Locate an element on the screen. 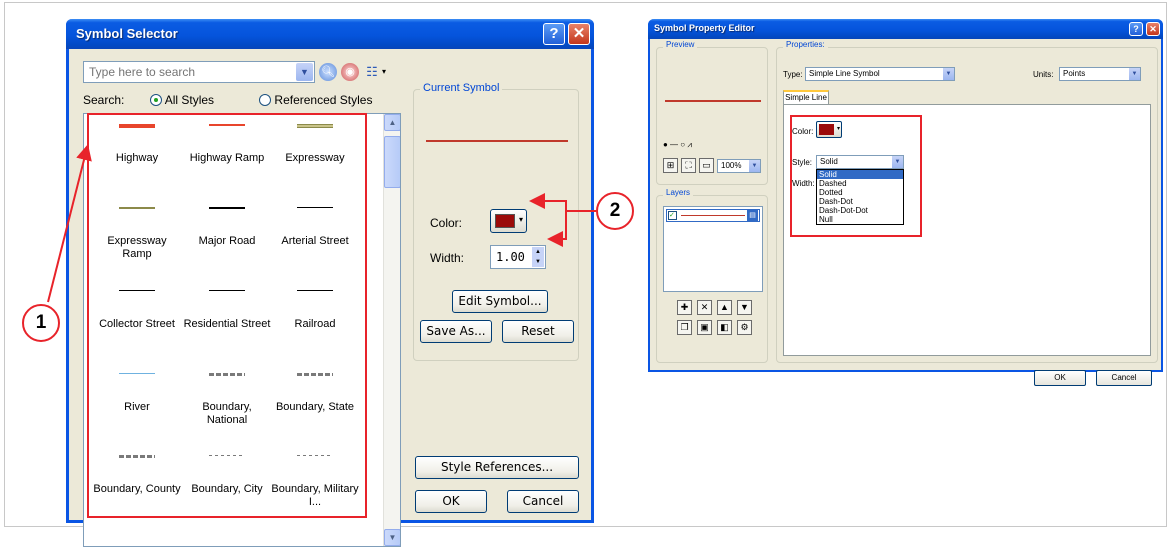 This screenshot has width=1171, height=547. lock-layer-icon: ◧ is located at coordinates (724, 327).